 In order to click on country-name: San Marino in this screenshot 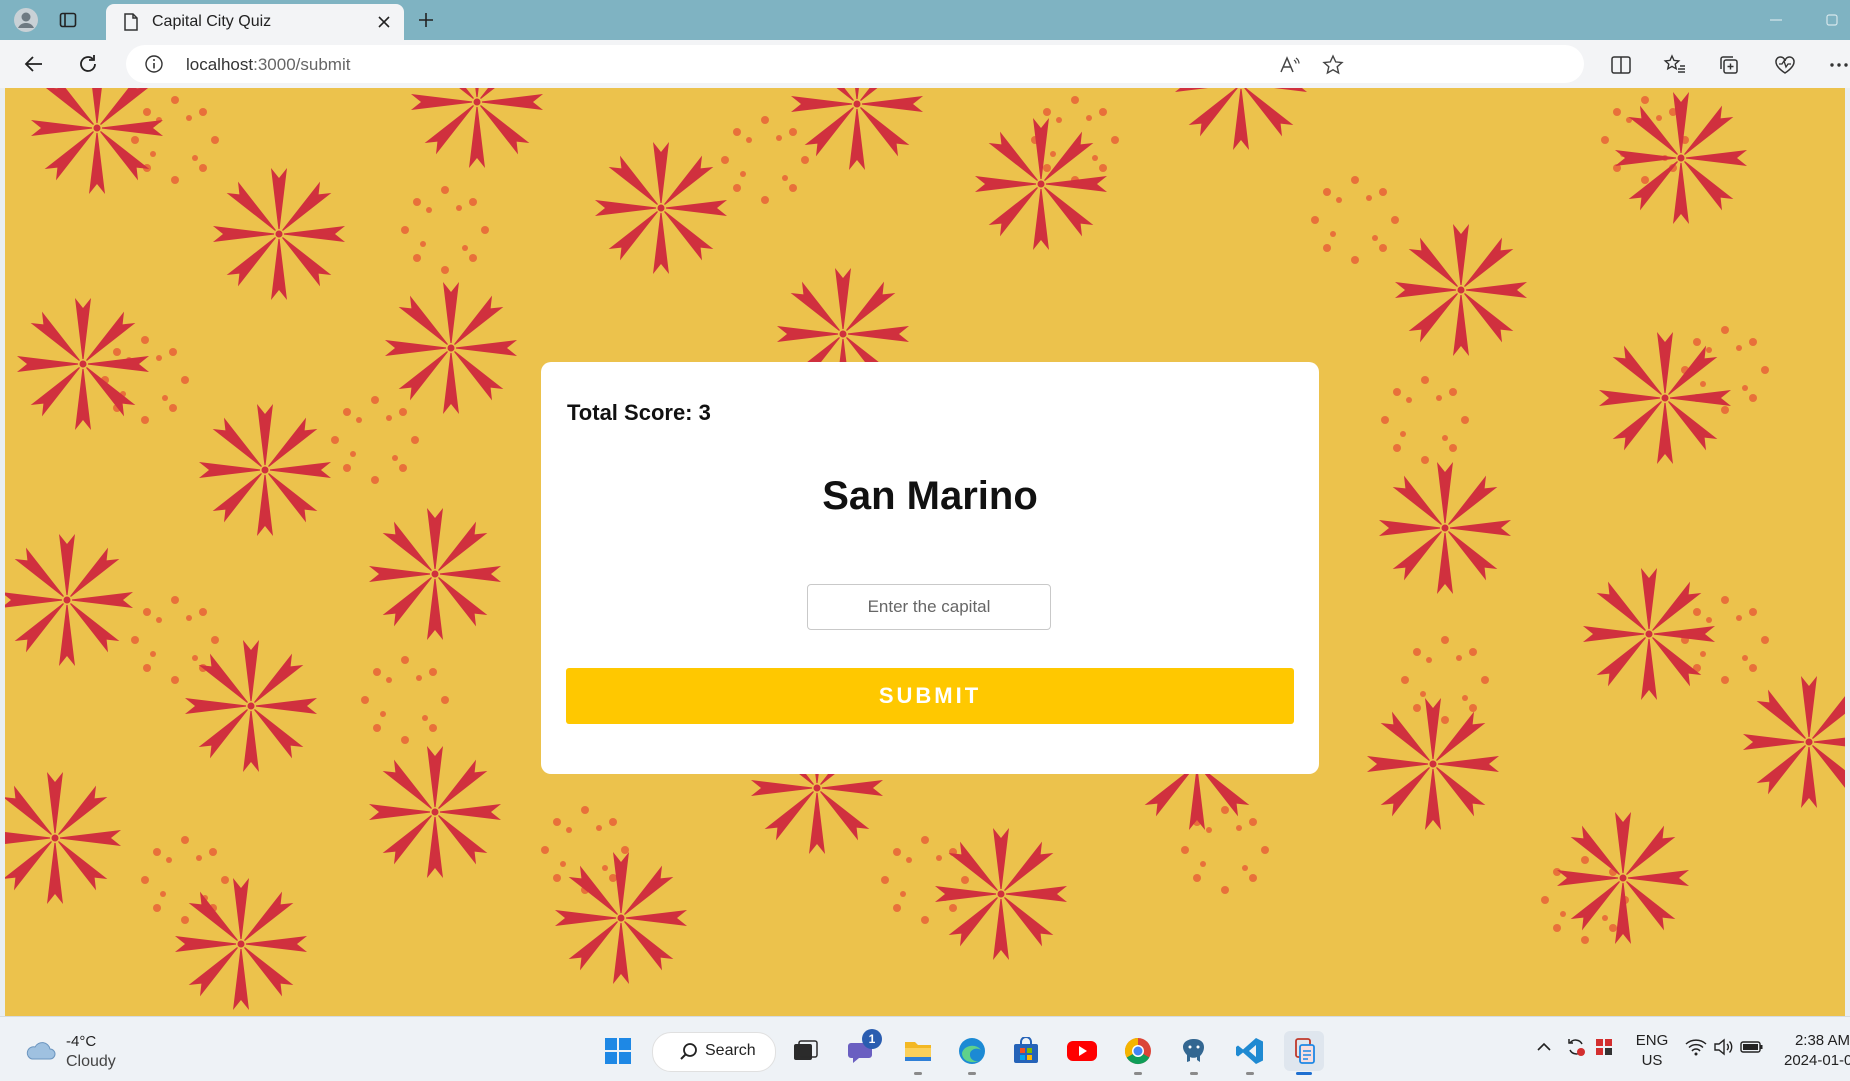, I will do `click(930, 496)`.